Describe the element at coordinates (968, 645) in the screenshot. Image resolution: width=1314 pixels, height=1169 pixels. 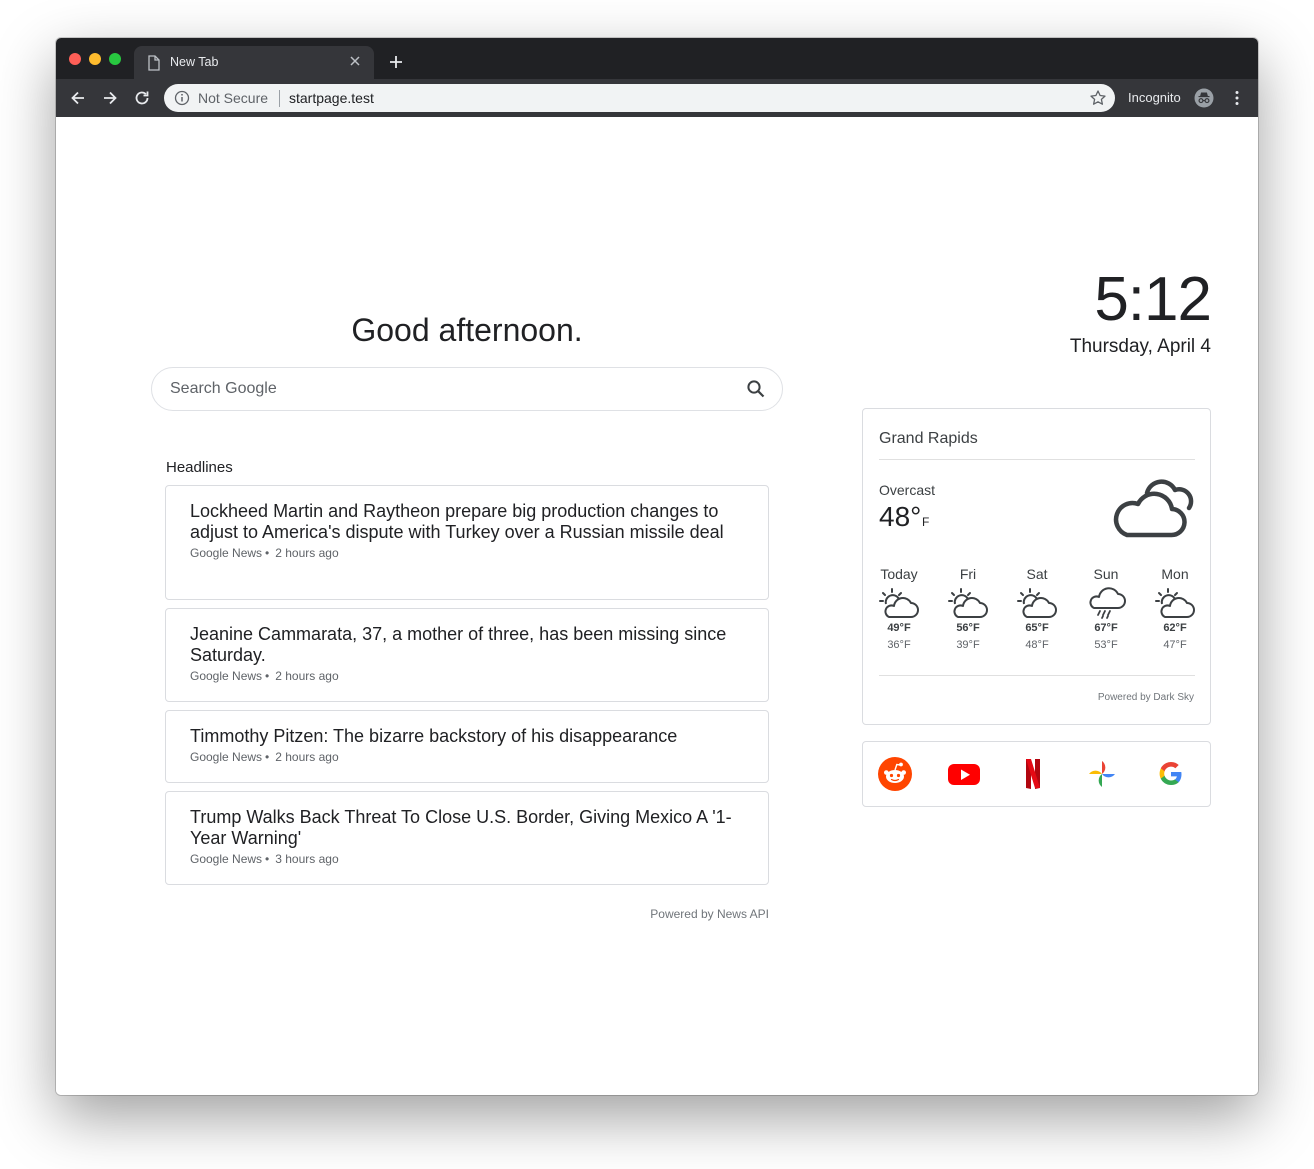
I see `forecast-low: 39°F` at that location.